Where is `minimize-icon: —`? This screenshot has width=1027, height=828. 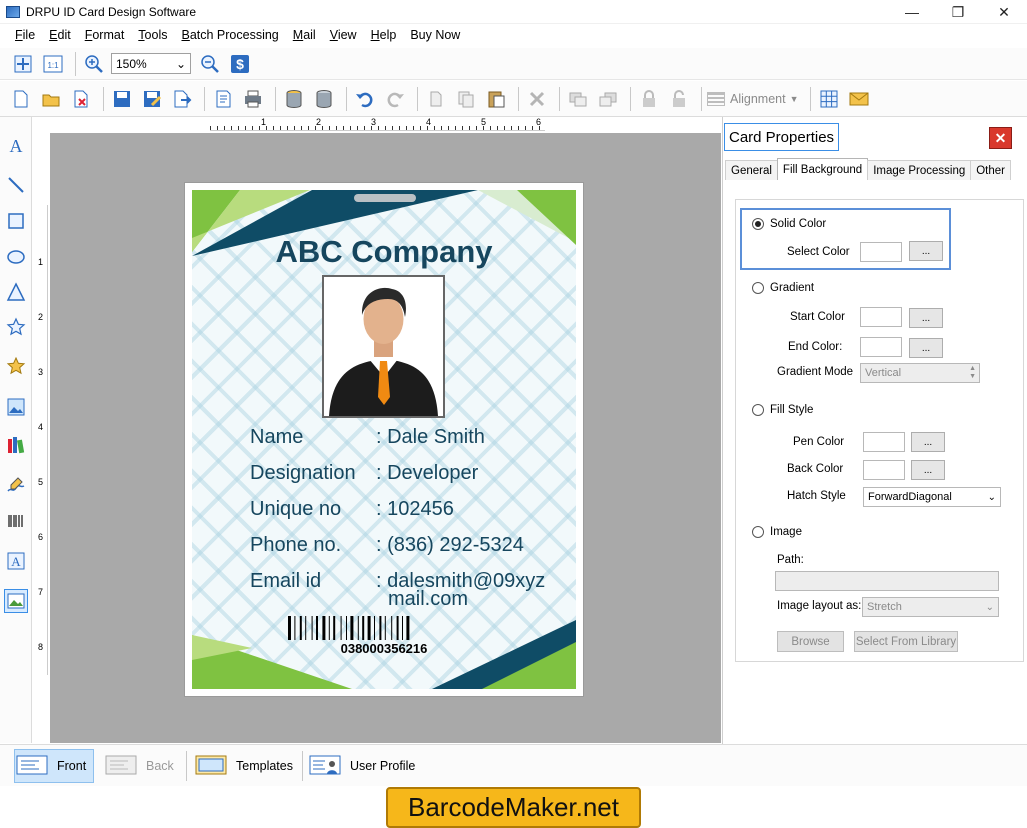 minimize-icon: — is located at coordinates (912, 12).